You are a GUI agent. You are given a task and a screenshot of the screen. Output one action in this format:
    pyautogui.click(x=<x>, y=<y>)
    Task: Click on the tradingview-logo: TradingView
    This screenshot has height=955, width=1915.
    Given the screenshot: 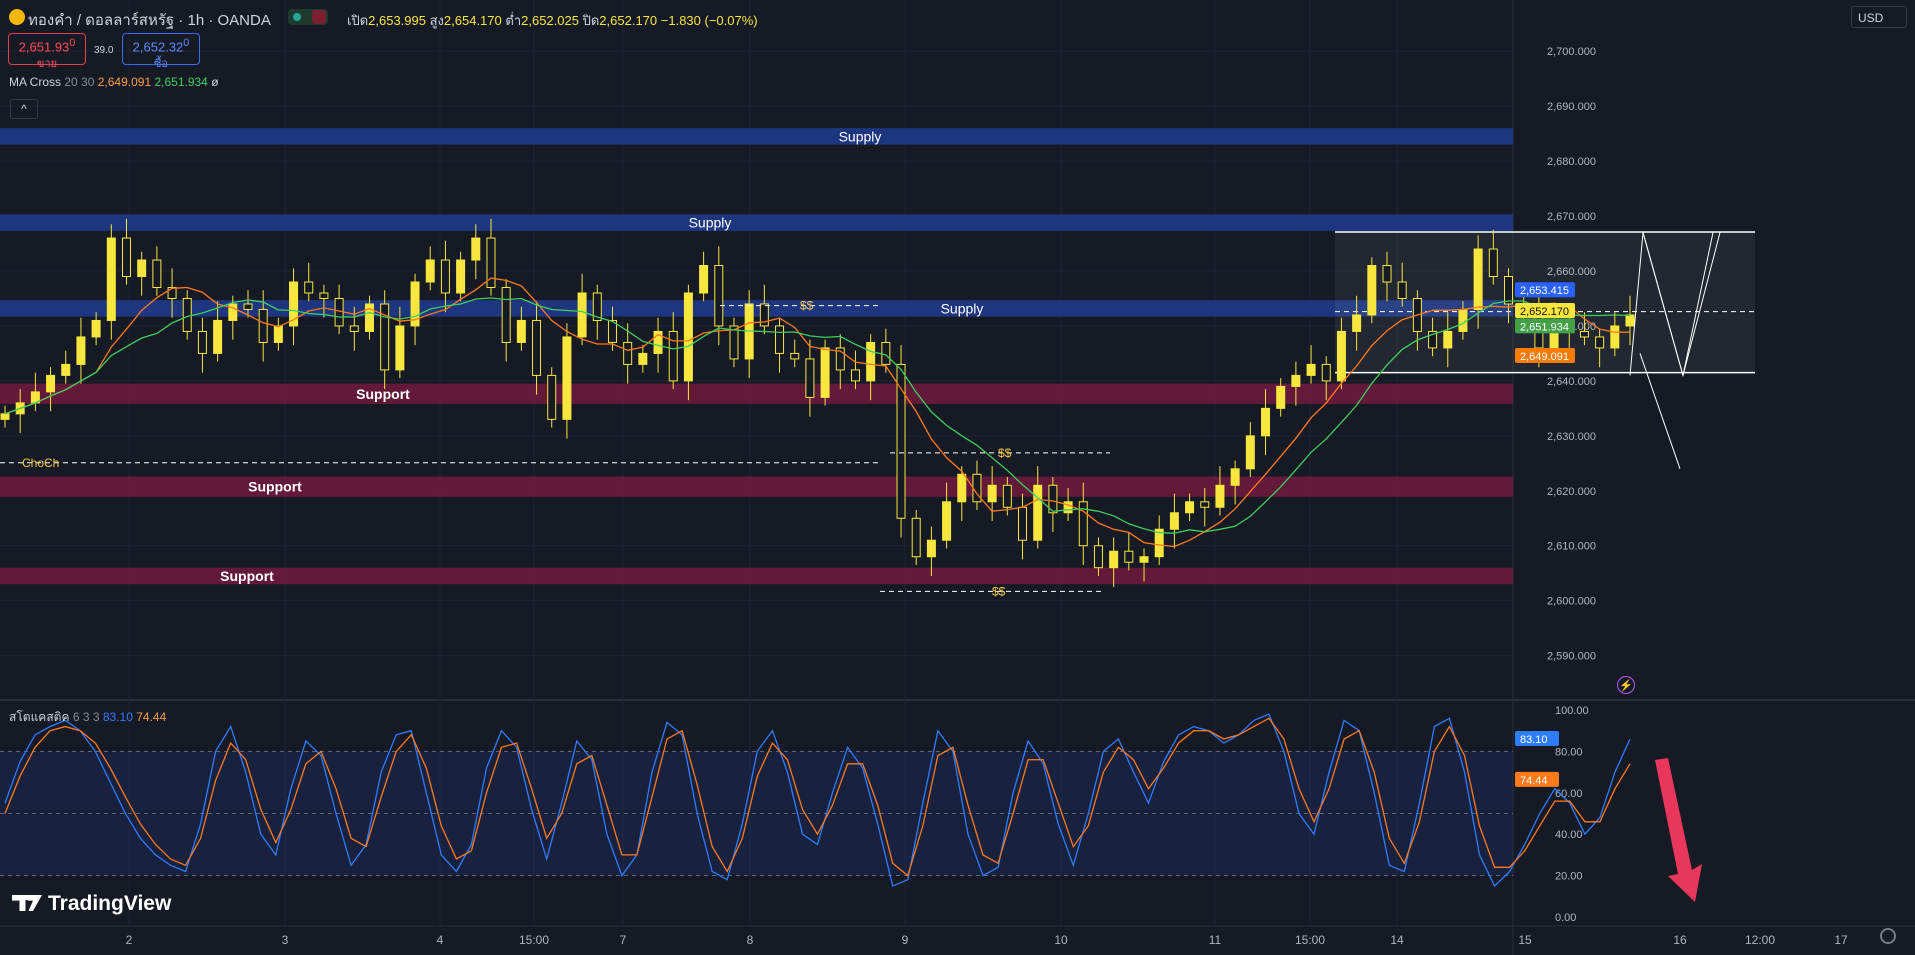 What is the action you would take?
    pyautogui.click(x=91, y=904)
    